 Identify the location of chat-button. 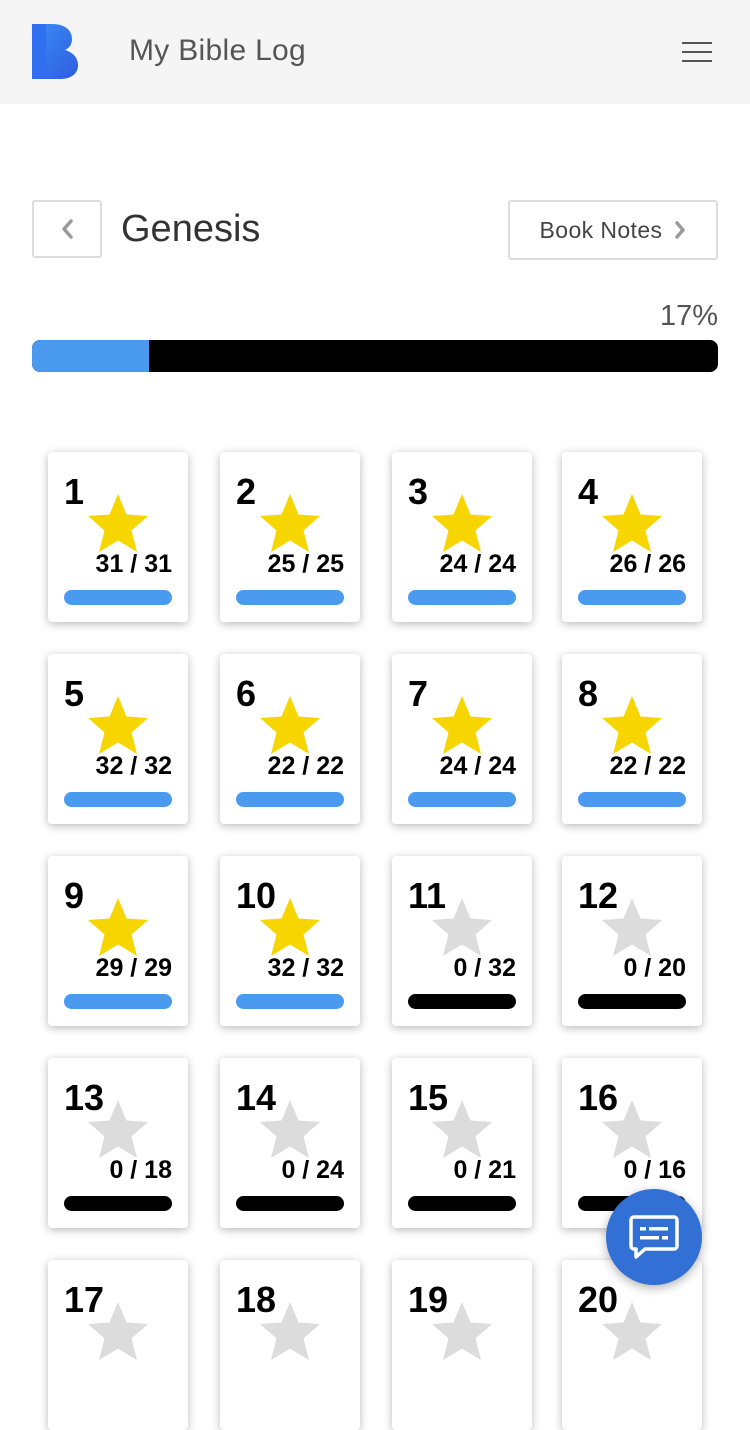
(654, 1237).